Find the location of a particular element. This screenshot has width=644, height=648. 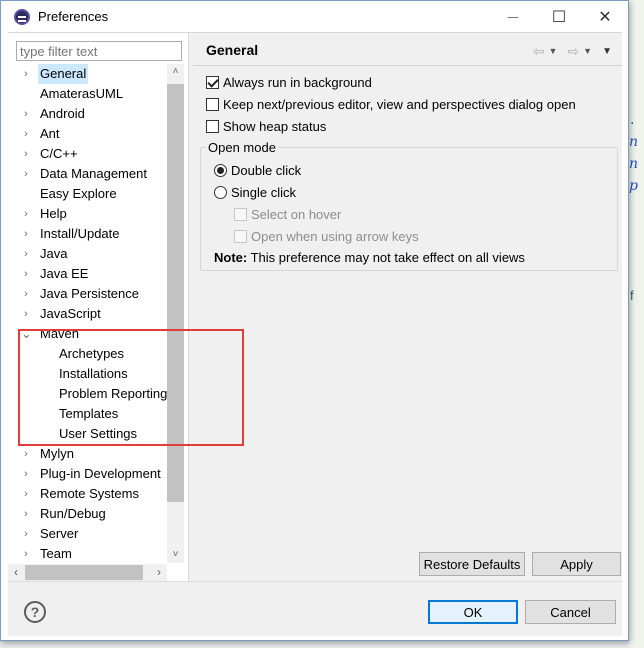

forward-arrow-icon: ⇨ is located at coordinates (573, 51).